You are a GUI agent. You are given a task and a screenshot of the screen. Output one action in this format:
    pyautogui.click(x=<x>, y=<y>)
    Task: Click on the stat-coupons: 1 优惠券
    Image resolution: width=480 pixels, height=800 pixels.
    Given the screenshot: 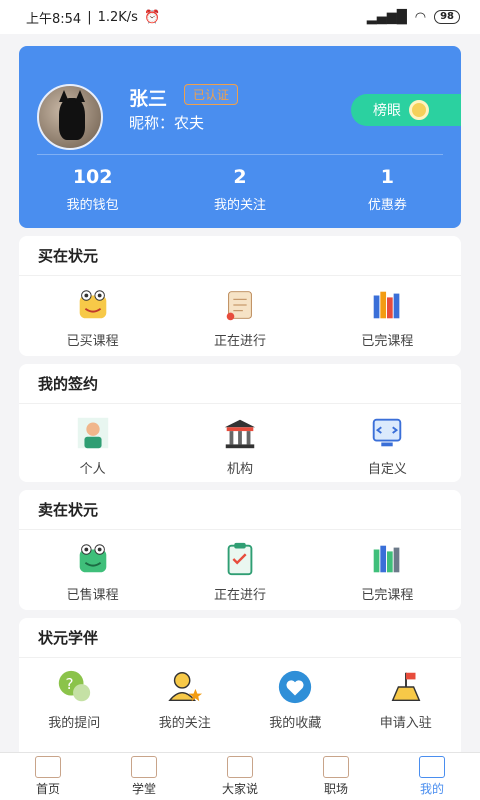 What is the action you would take?
    pyautogui.click(x=387, y=188)
    